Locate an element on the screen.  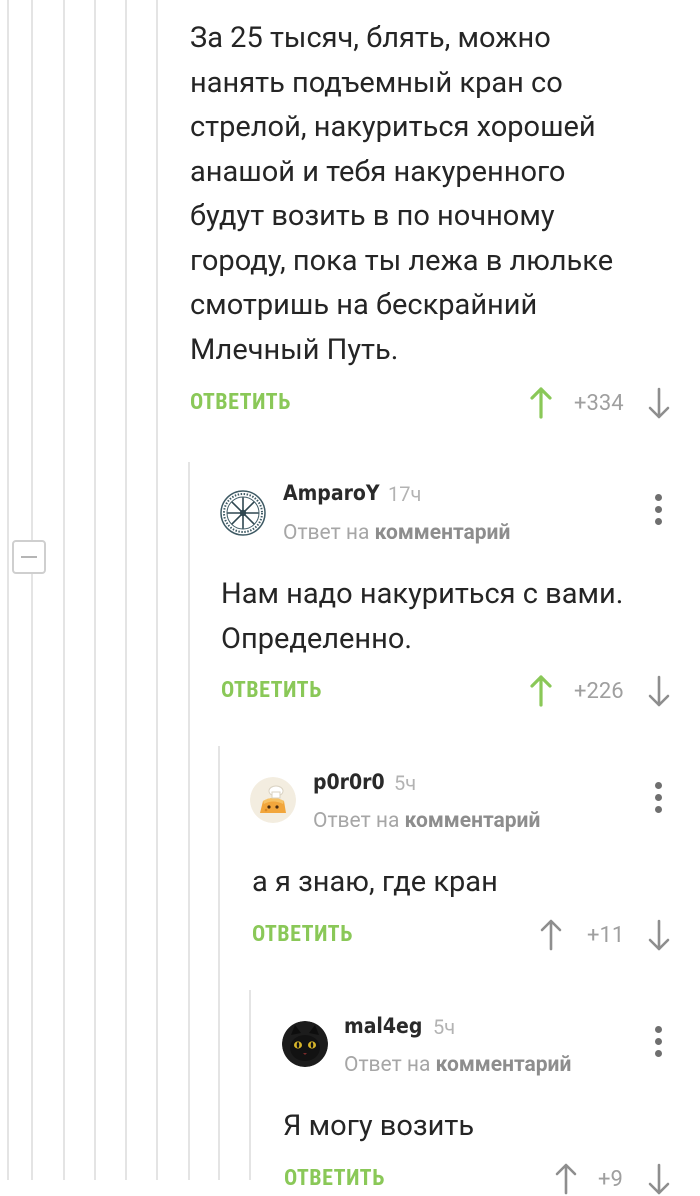
vote-score: +334 is located at coordinates (599, 403).